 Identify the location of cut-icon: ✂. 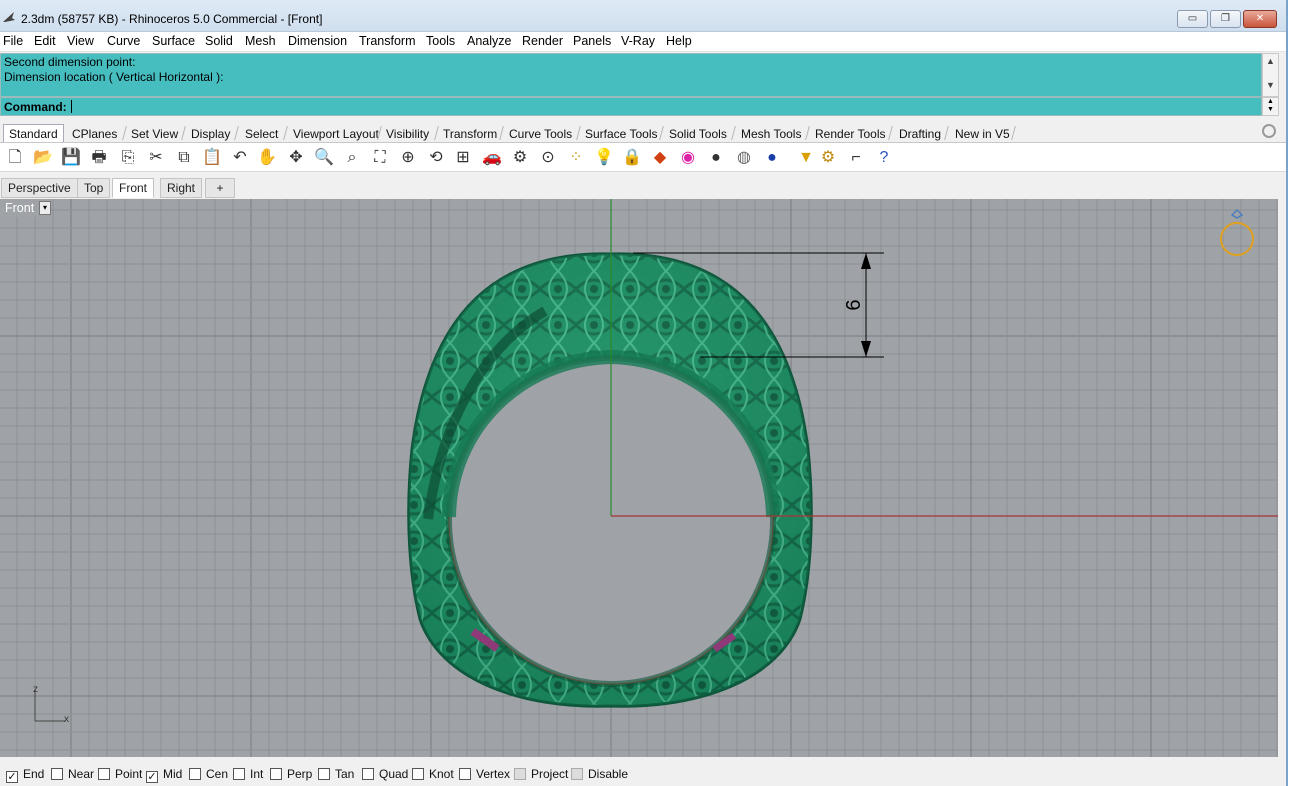
(156, 158).